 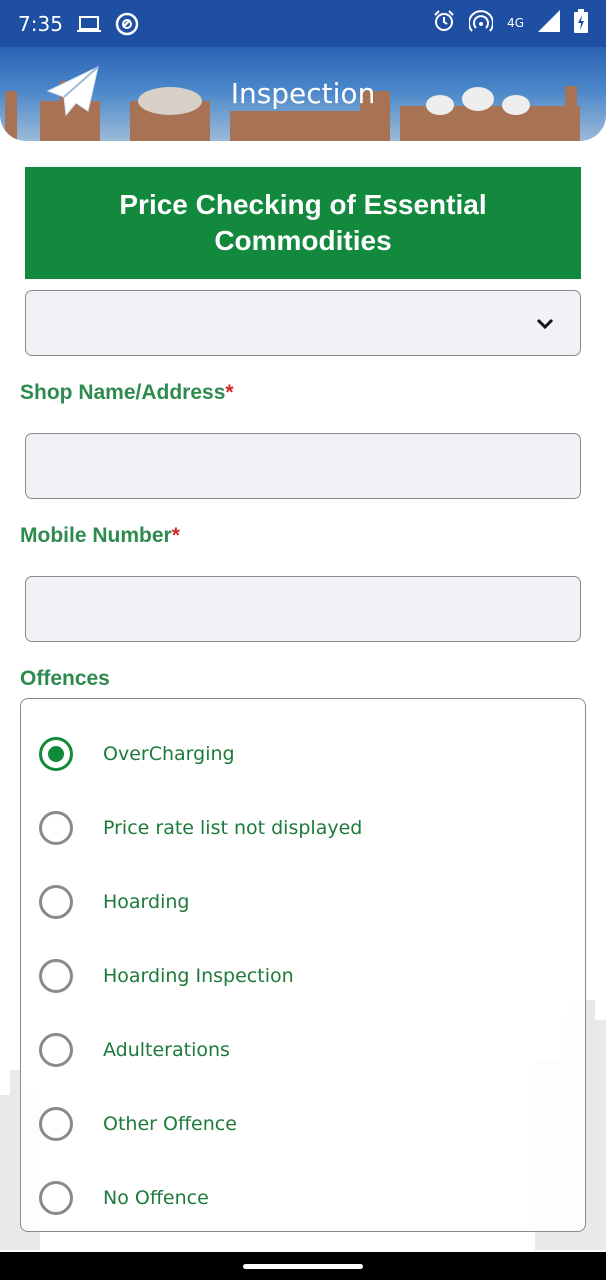 I want to click on offence-option-hoarding-inspection: Hoarding Inspection, so click(x=301, y=976).